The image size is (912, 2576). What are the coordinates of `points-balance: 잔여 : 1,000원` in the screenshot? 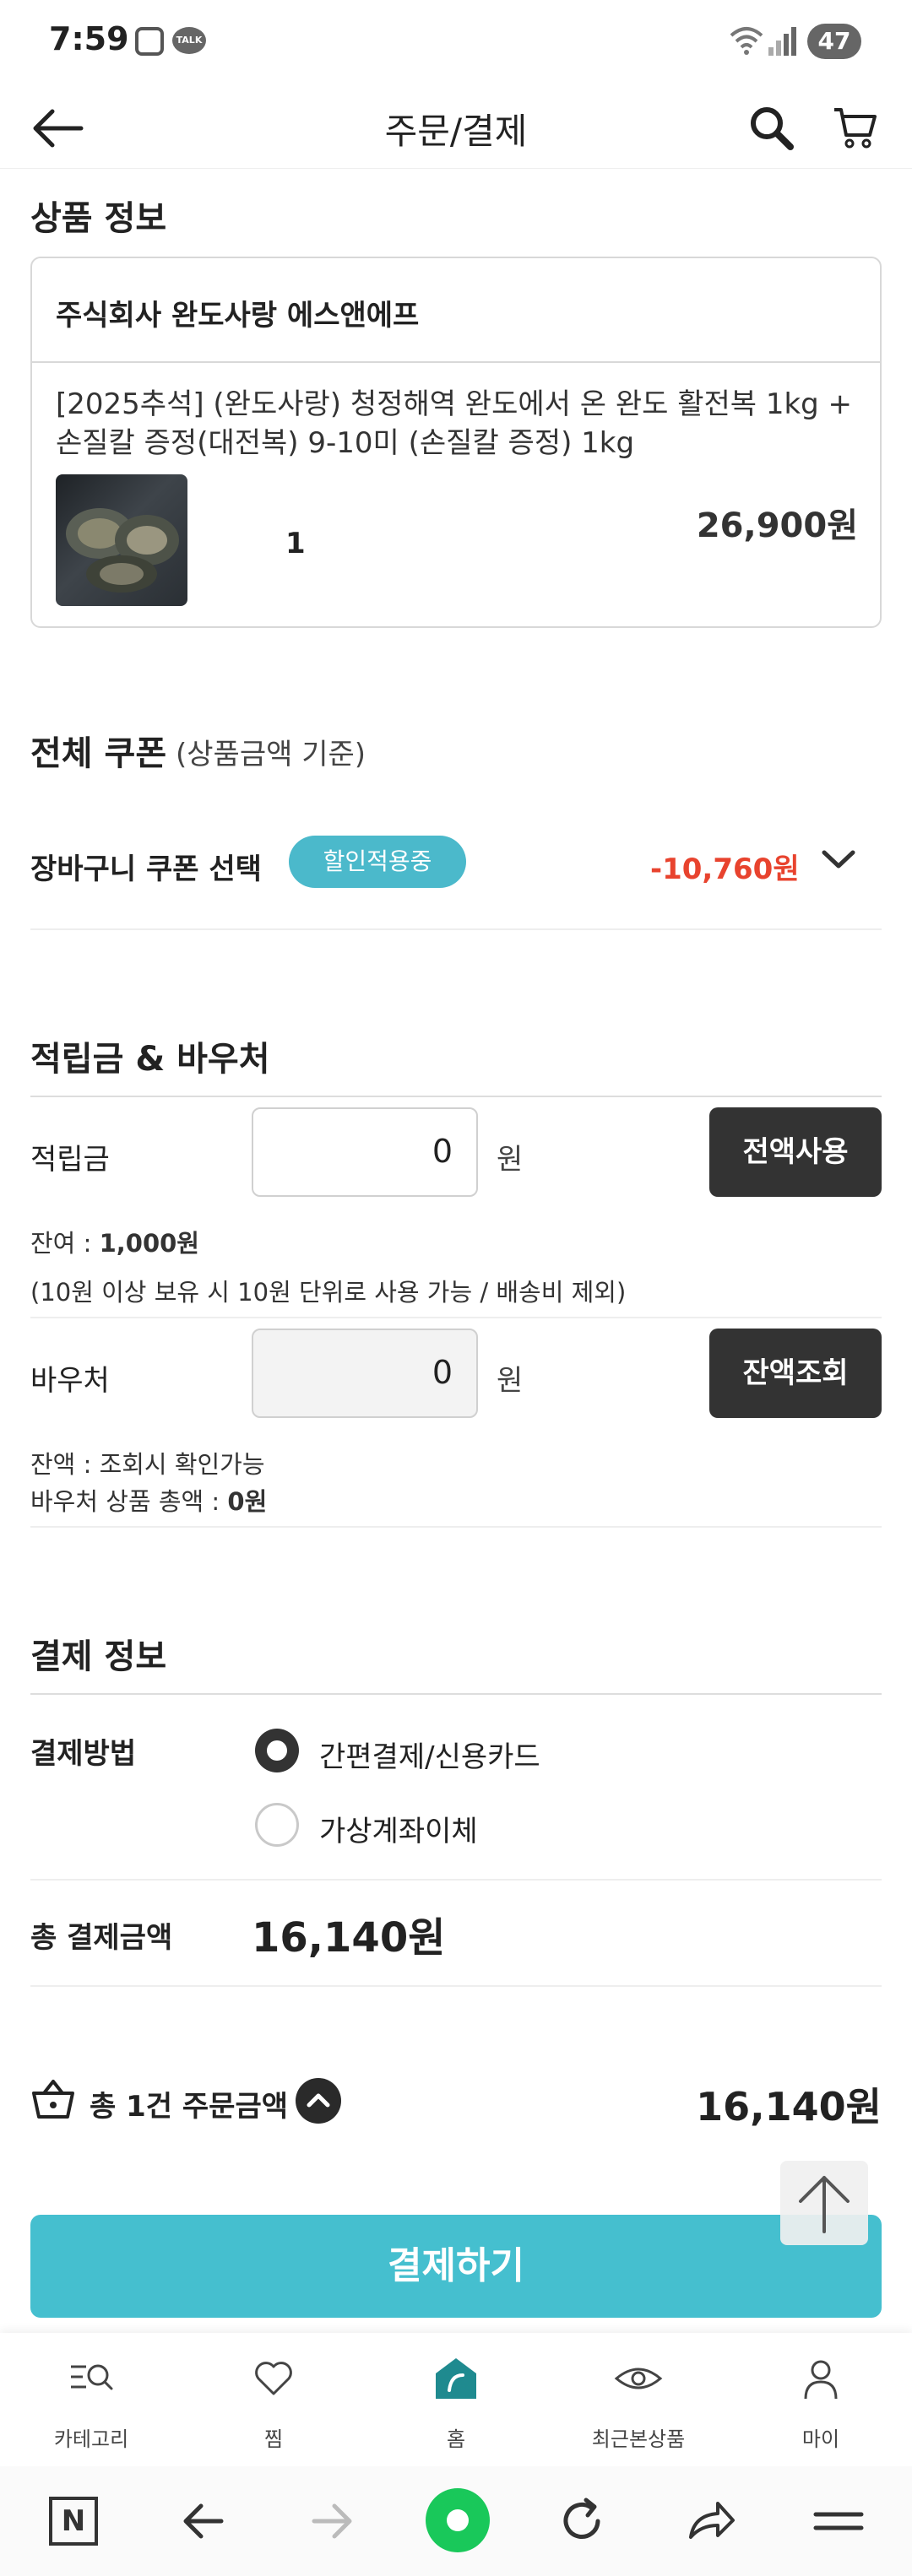 It's located at (114, 1241).